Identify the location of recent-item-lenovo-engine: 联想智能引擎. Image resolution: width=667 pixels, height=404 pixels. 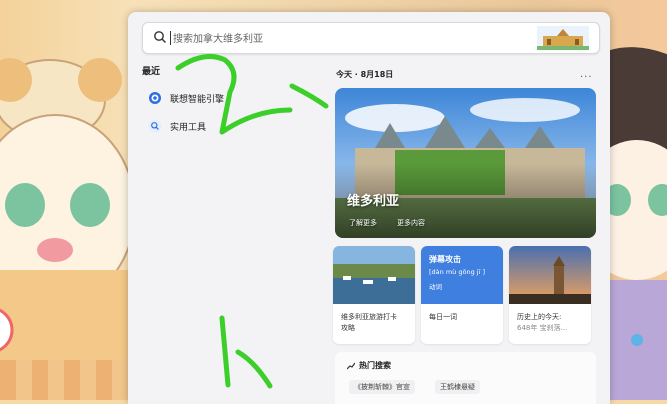
(186, 98).